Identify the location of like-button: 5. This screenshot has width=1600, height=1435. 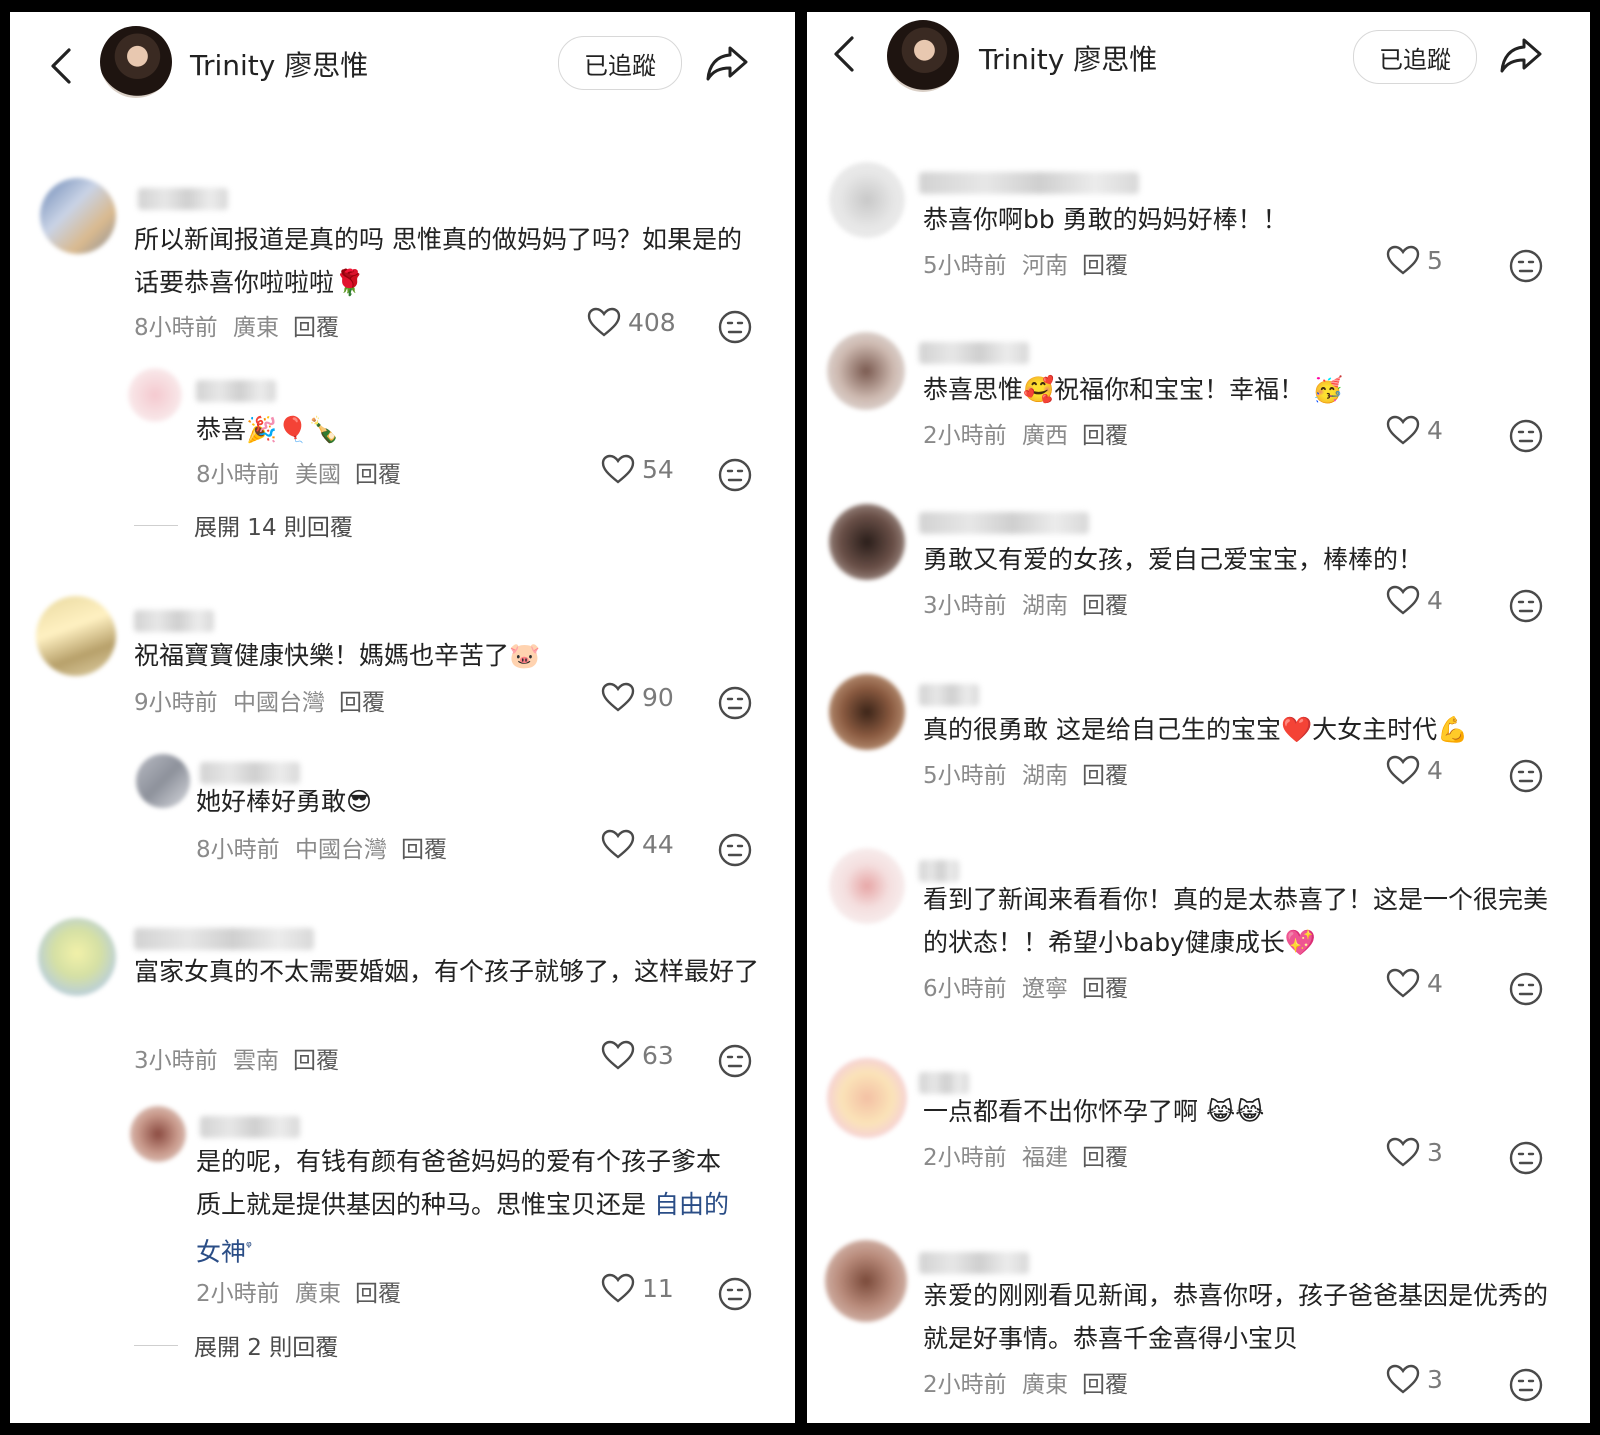
(1414, 260).